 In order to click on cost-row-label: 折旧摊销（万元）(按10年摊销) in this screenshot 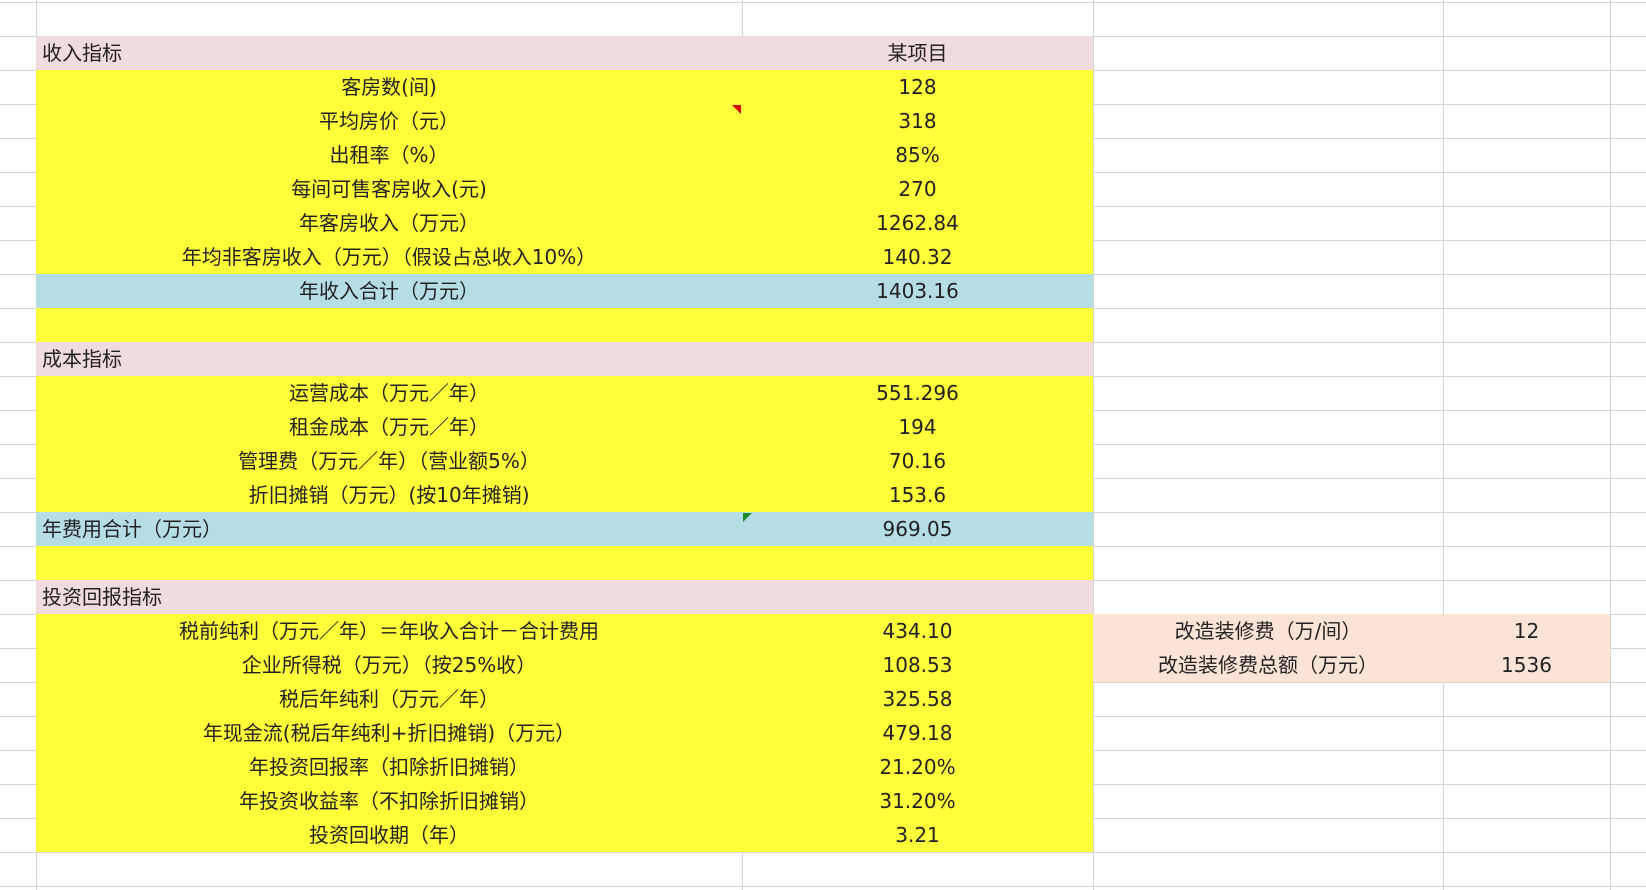, I will do `click(389, 495)`.